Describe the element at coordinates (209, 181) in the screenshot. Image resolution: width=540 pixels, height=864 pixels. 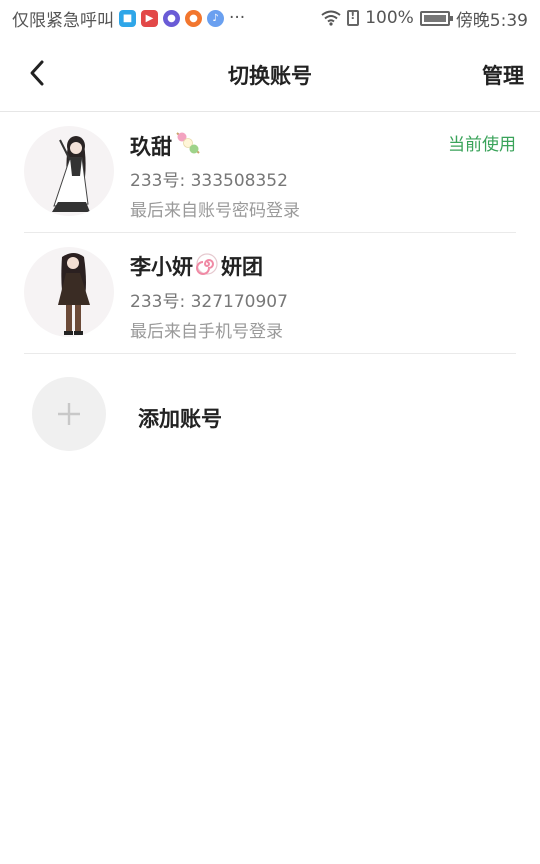
I see `account-id: 233号: 333508352` at that location.